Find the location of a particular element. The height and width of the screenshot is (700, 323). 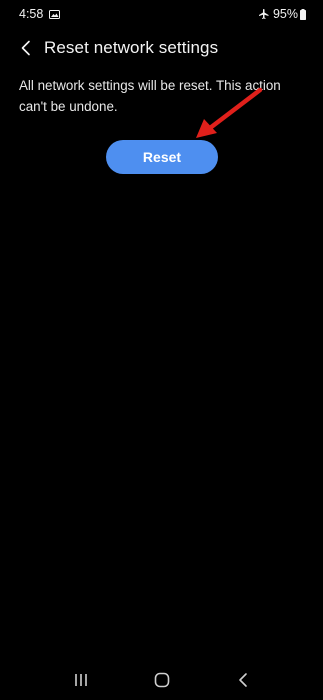

battery-icon is located at coordinates (303, 14).